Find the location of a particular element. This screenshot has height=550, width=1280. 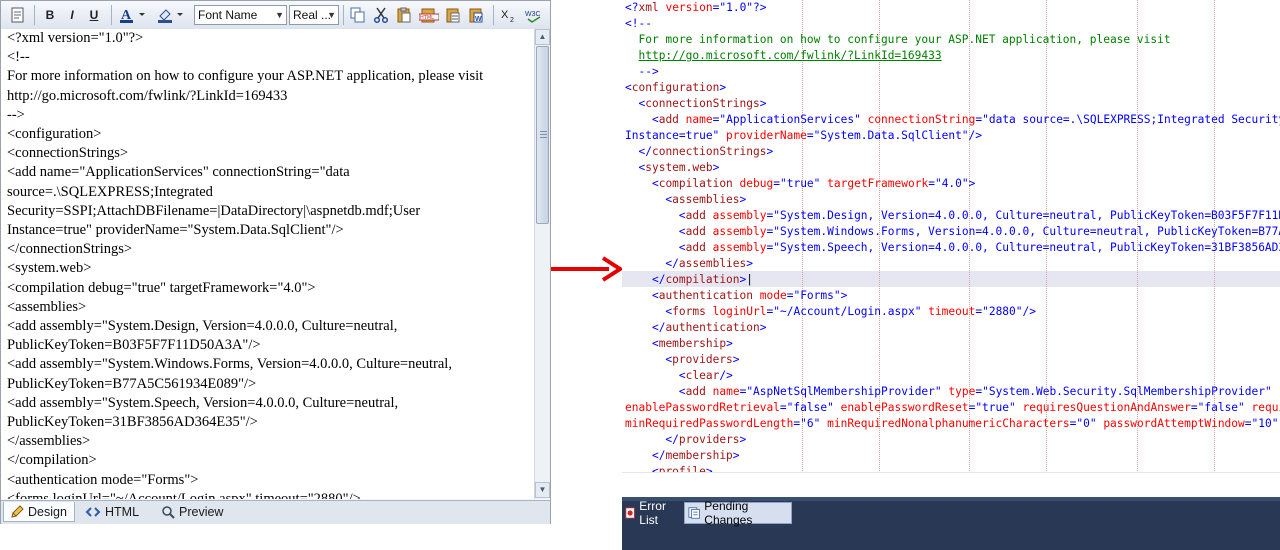

code-tags-icon is located at coordinates (93, 512).